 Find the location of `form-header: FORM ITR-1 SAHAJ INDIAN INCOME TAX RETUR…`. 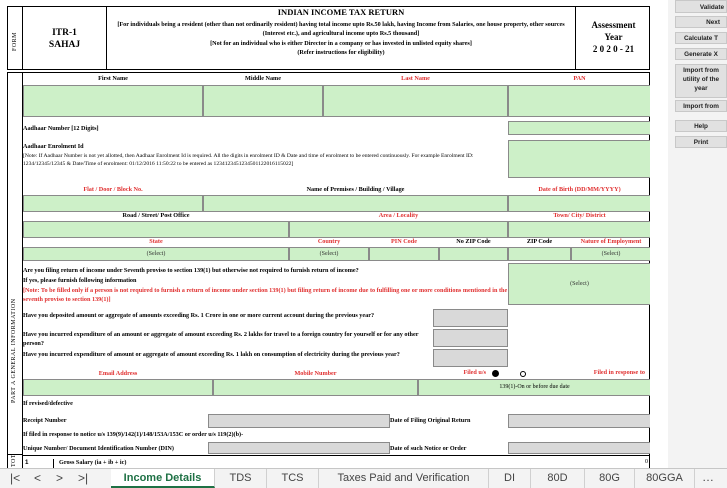

form-header: FORM ITR-1 SAHAJ INDIAN INCOME TAX RETUR… is located at coordinates (328, 38).